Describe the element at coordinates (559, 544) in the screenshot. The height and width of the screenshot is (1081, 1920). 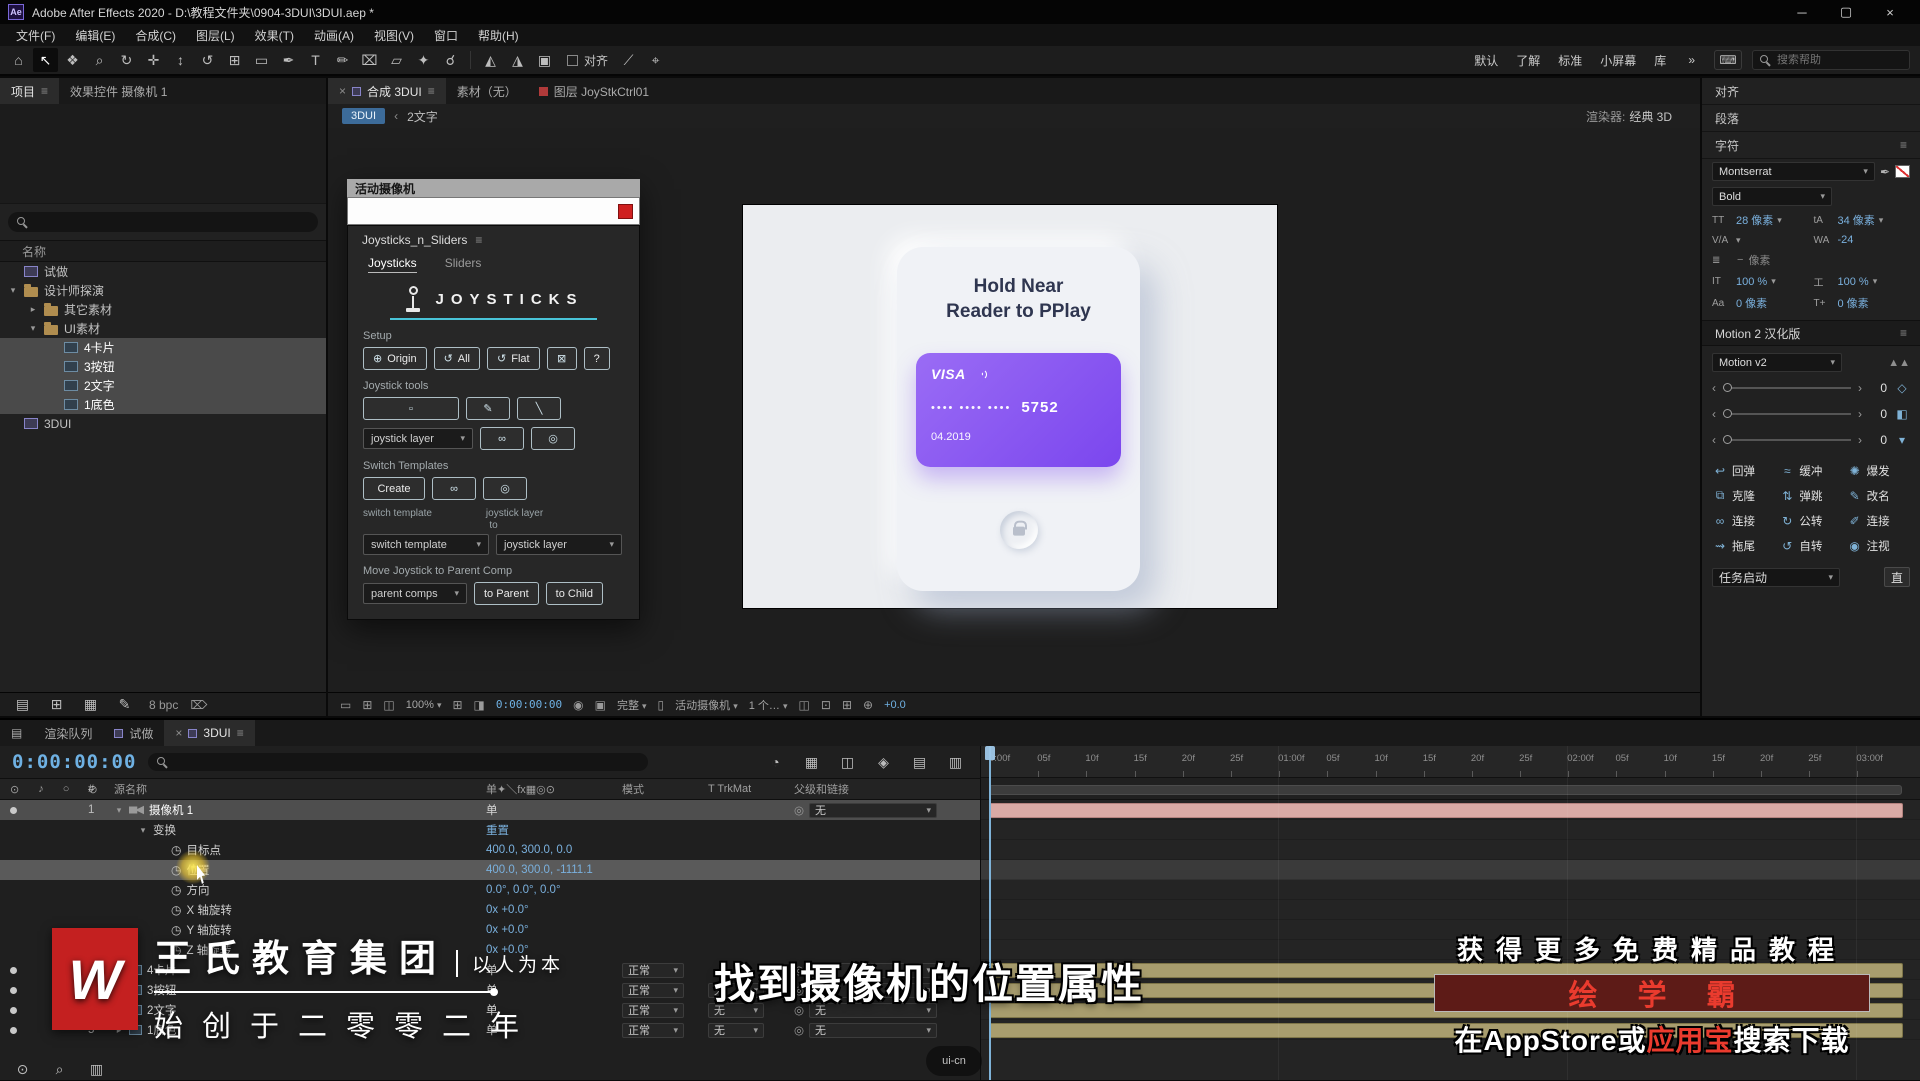
I see `joystick-layer-dropdown-2: joystick layer▾` at that location.